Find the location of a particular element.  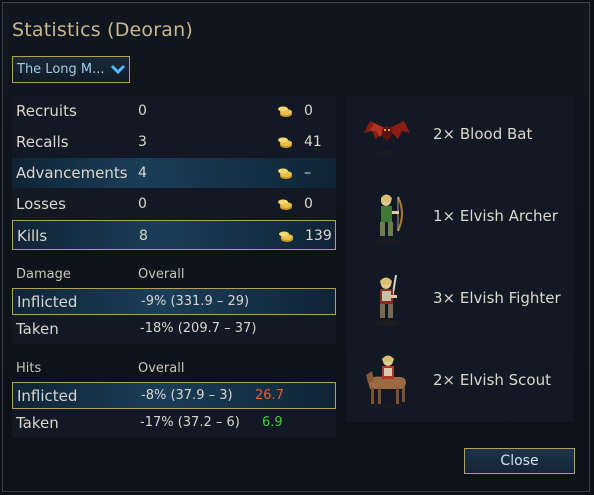

unit-entry-elvish-fighter: 3× Elvish Fighter is located at coordinates (460, 299).